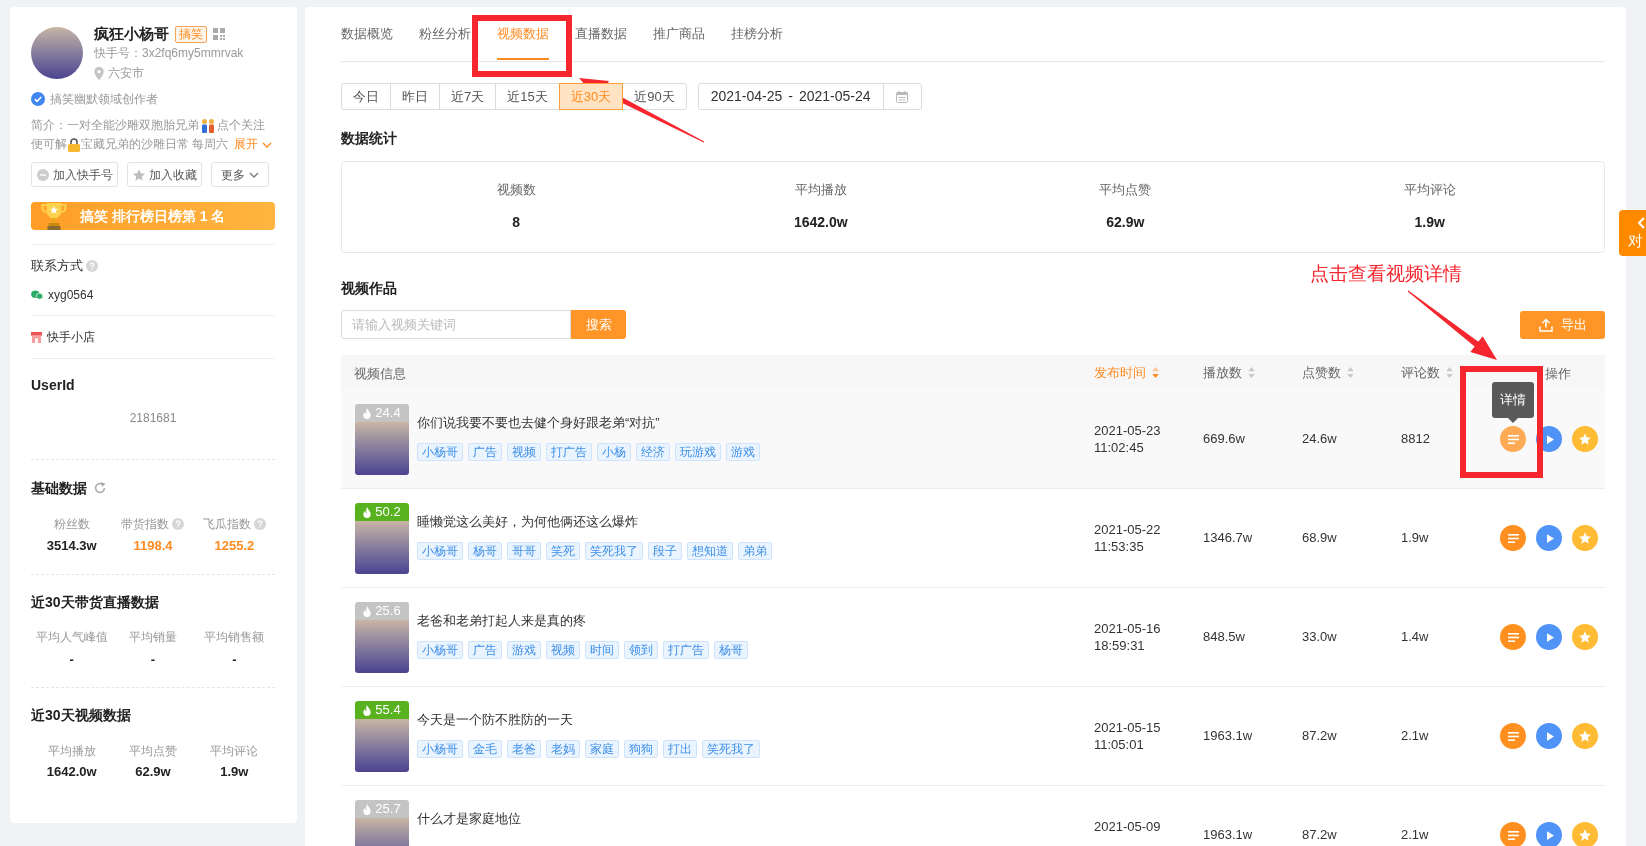  Describe the element at coordinates (485, 650) in the screenshot. I see `keyword-tag: 广告` at that location.